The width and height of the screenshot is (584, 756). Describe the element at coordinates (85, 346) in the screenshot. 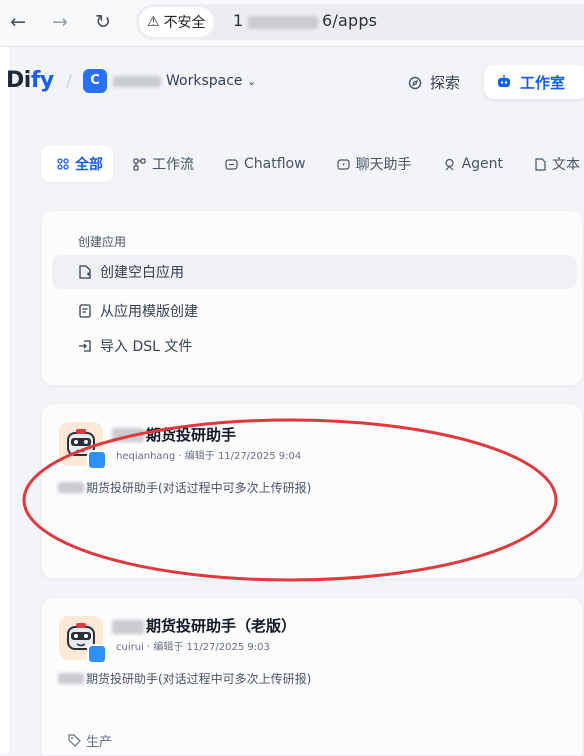

I see `import-icon` at that location.